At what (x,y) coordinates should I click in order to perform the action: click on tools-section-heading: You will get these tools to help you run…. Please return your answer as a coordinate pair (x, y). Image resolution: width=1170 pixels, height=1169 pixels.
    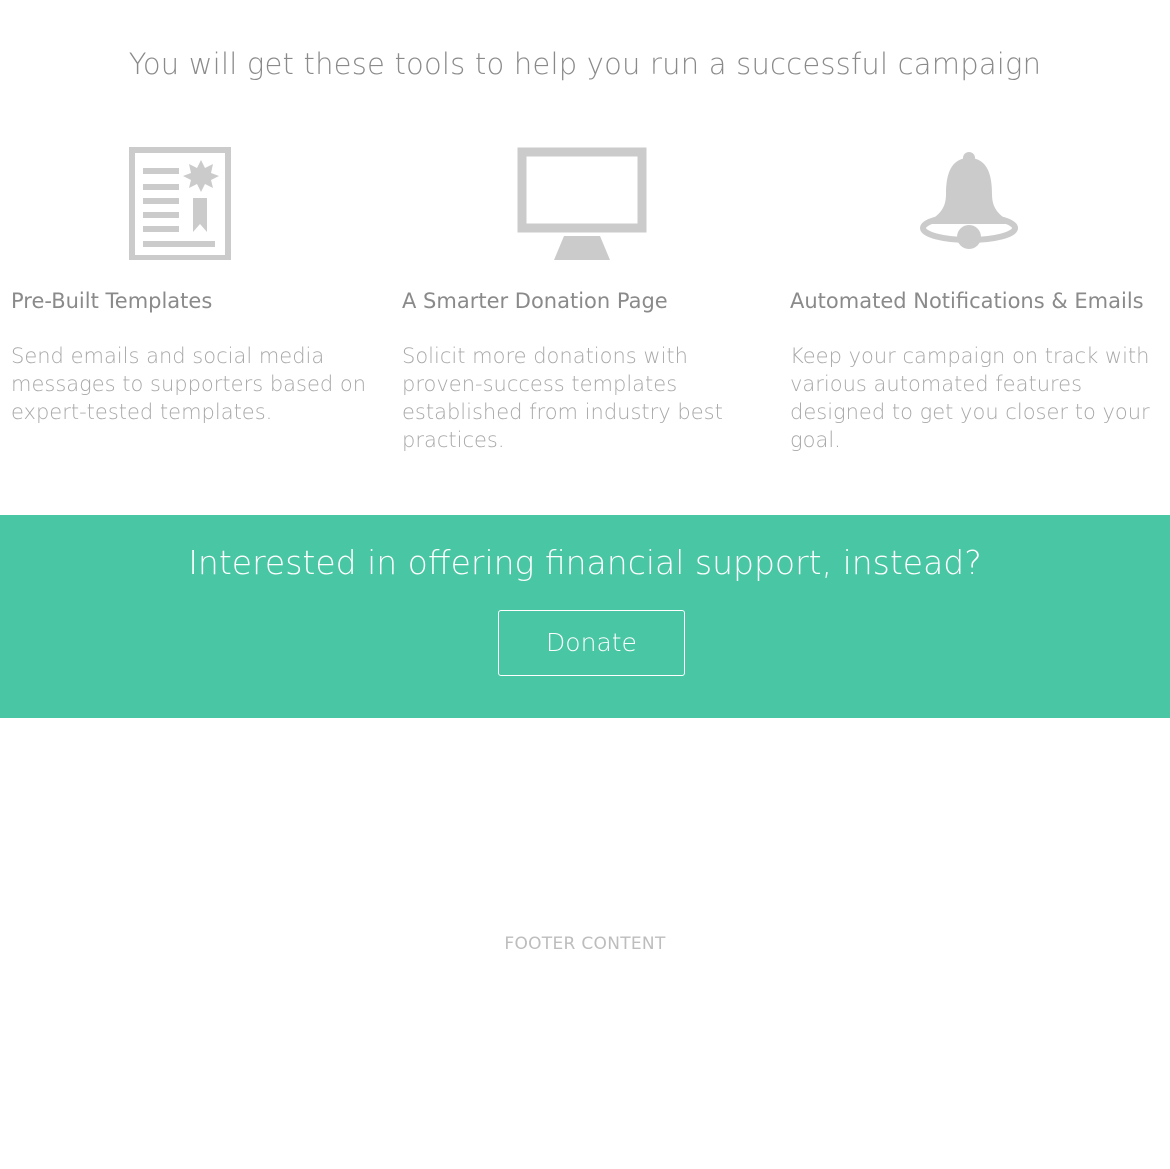
    Looking at the image, I should click on (585, 64).